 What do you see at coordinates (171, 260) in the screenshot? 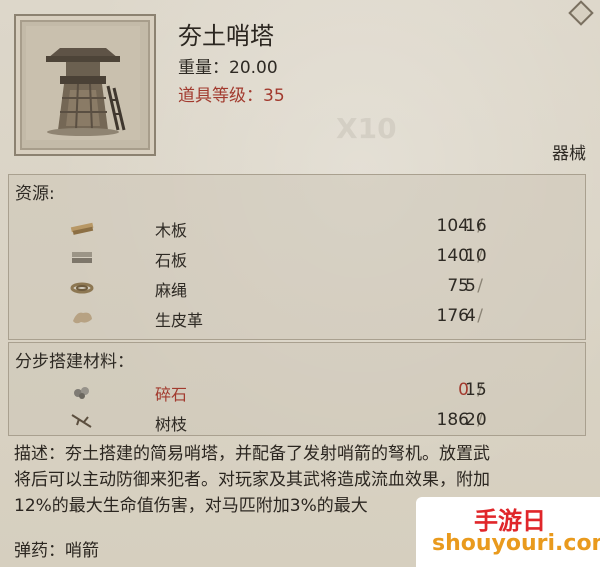
I see `resource-name: 石板` at bounding box center [171, 260].